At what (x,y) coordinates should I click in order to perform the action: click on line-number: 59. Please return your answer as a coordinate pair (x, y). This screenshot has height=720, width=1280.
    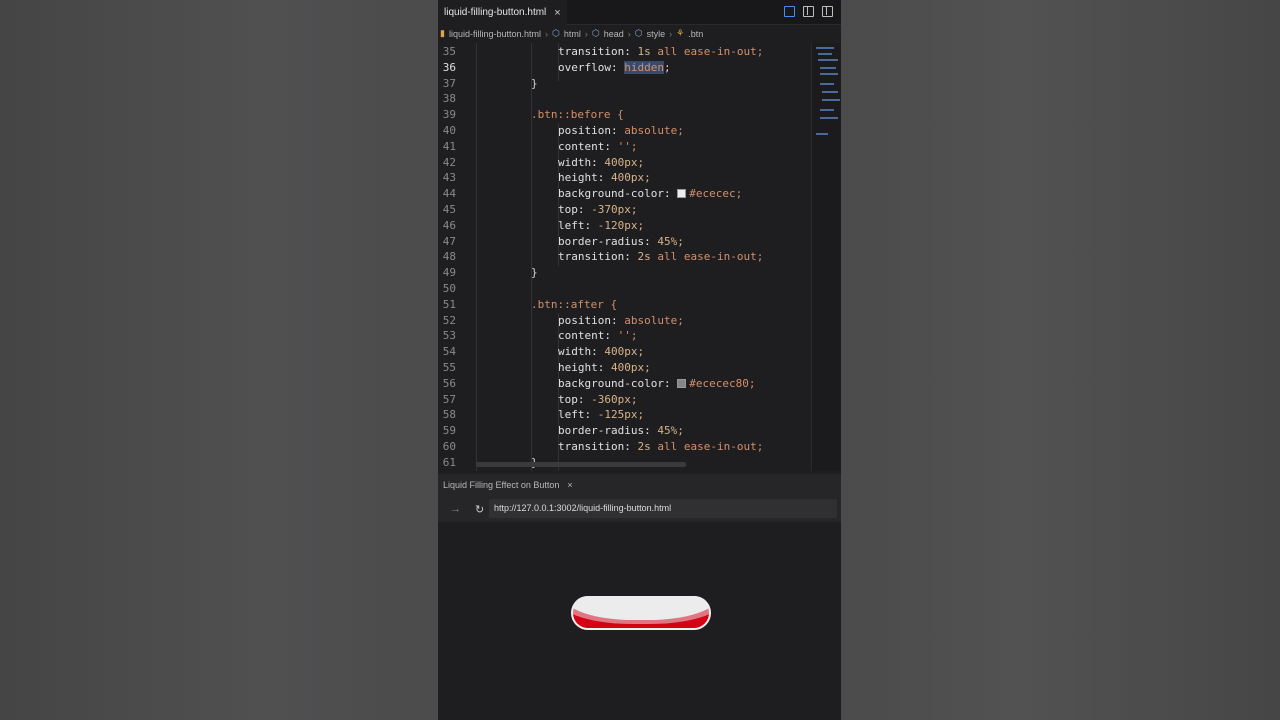
    Looking at the image, I should click on (449, 431).